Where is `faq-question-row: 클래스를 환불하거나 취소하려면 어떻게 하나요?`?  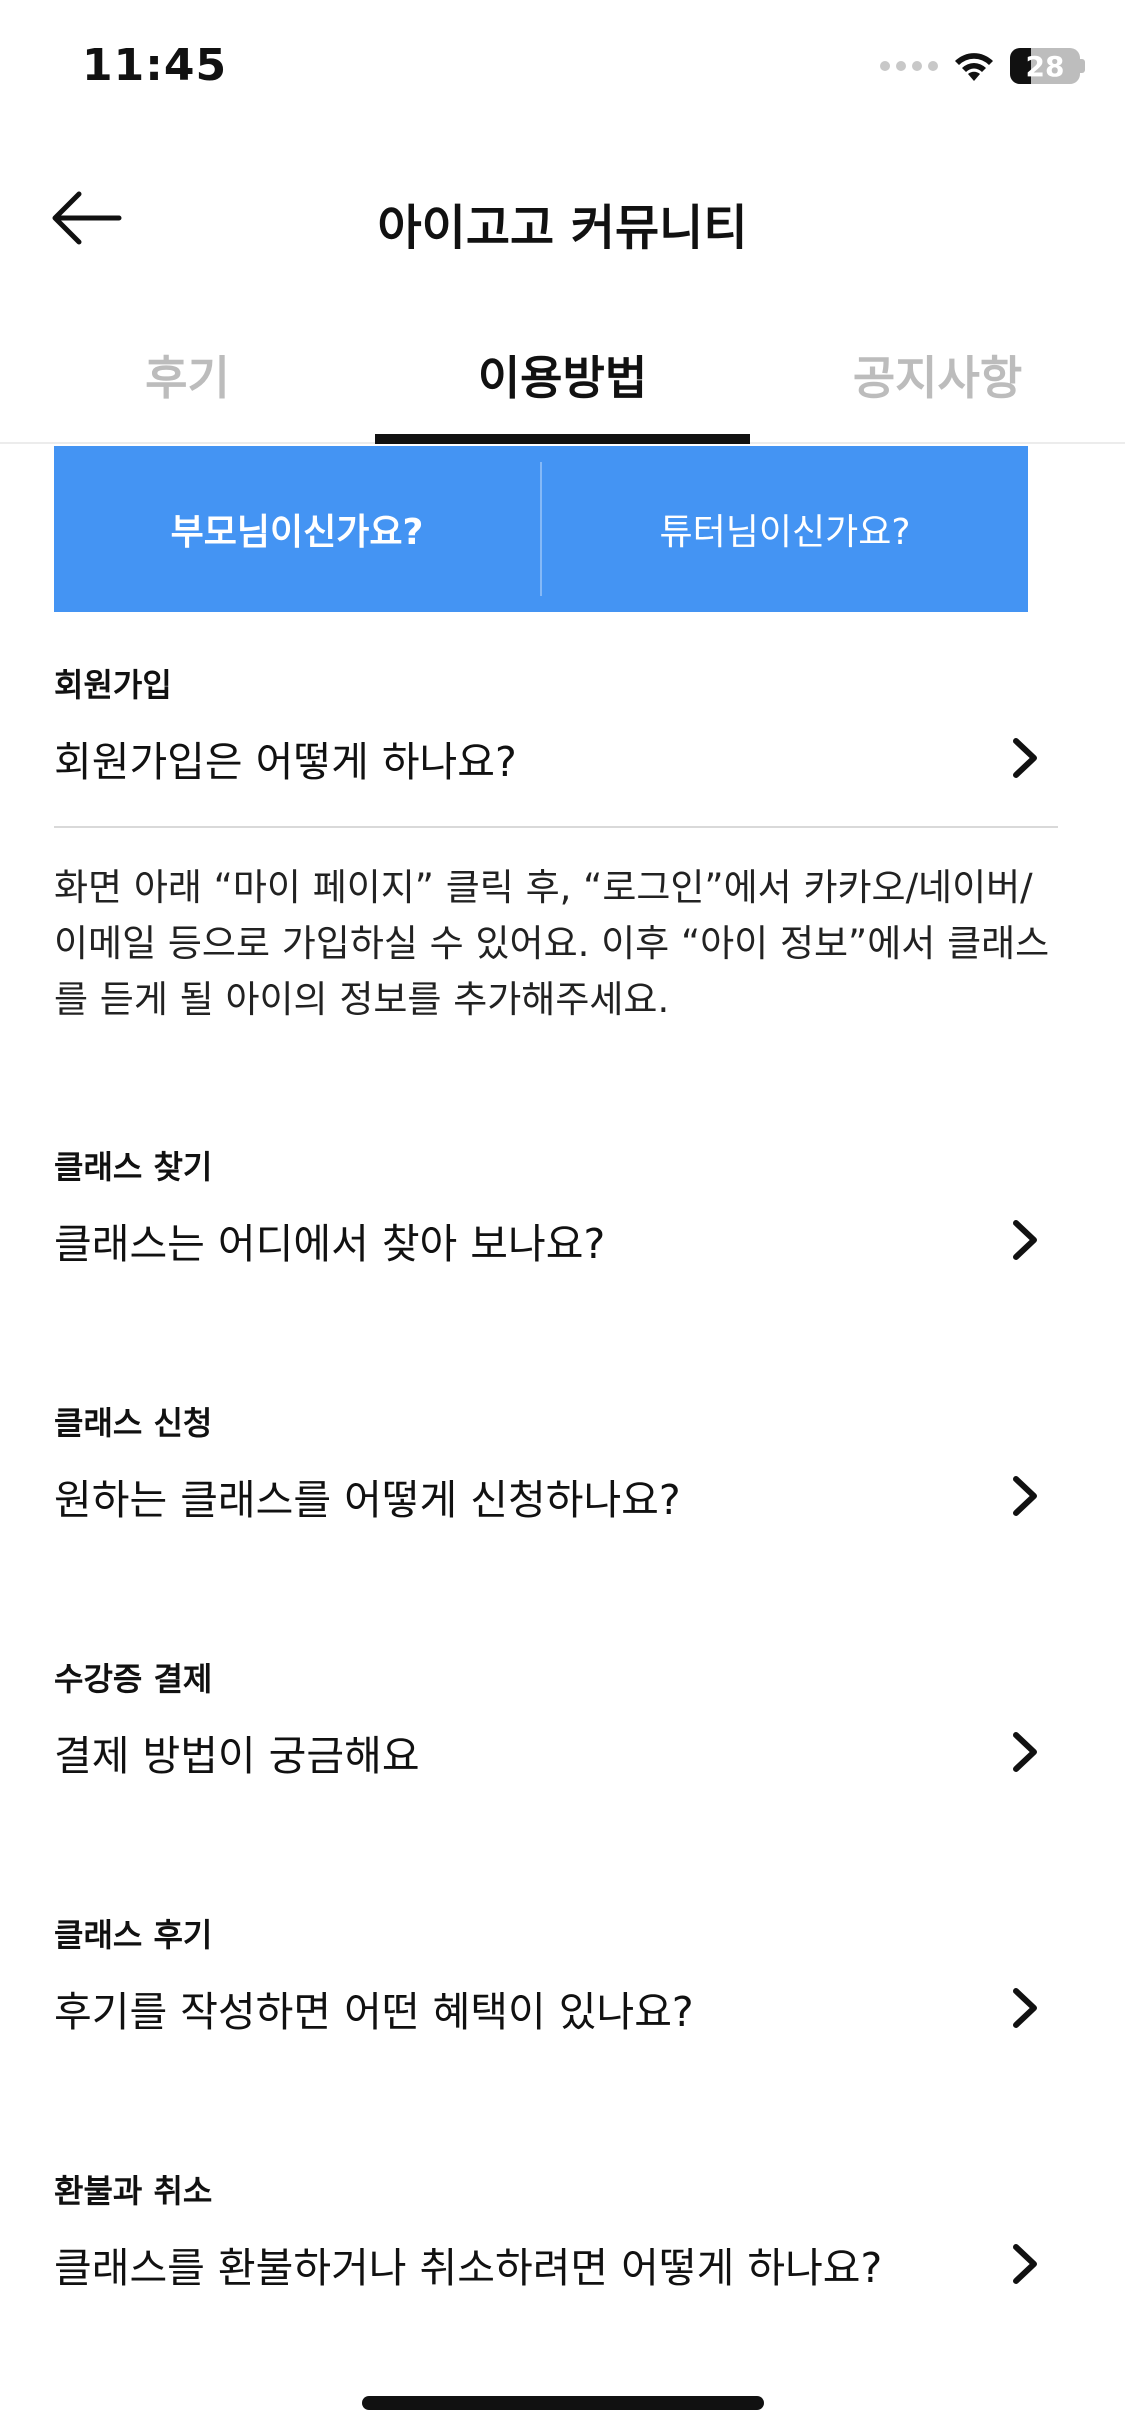 faq-question-row: 클래스를 환불하거나 취소하려면 어떻게 하나요? is located at coordinates (556, 2264).